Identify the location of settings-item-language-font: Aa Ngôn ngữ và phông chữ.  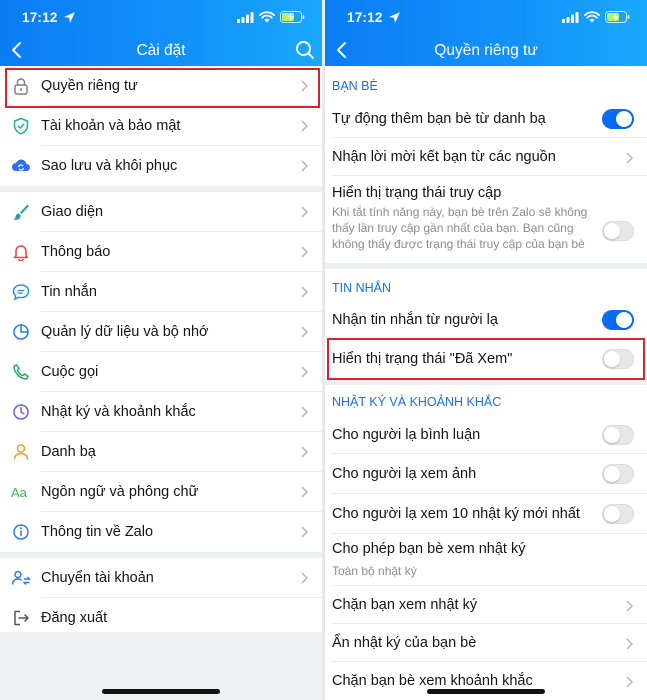
(161, 492).